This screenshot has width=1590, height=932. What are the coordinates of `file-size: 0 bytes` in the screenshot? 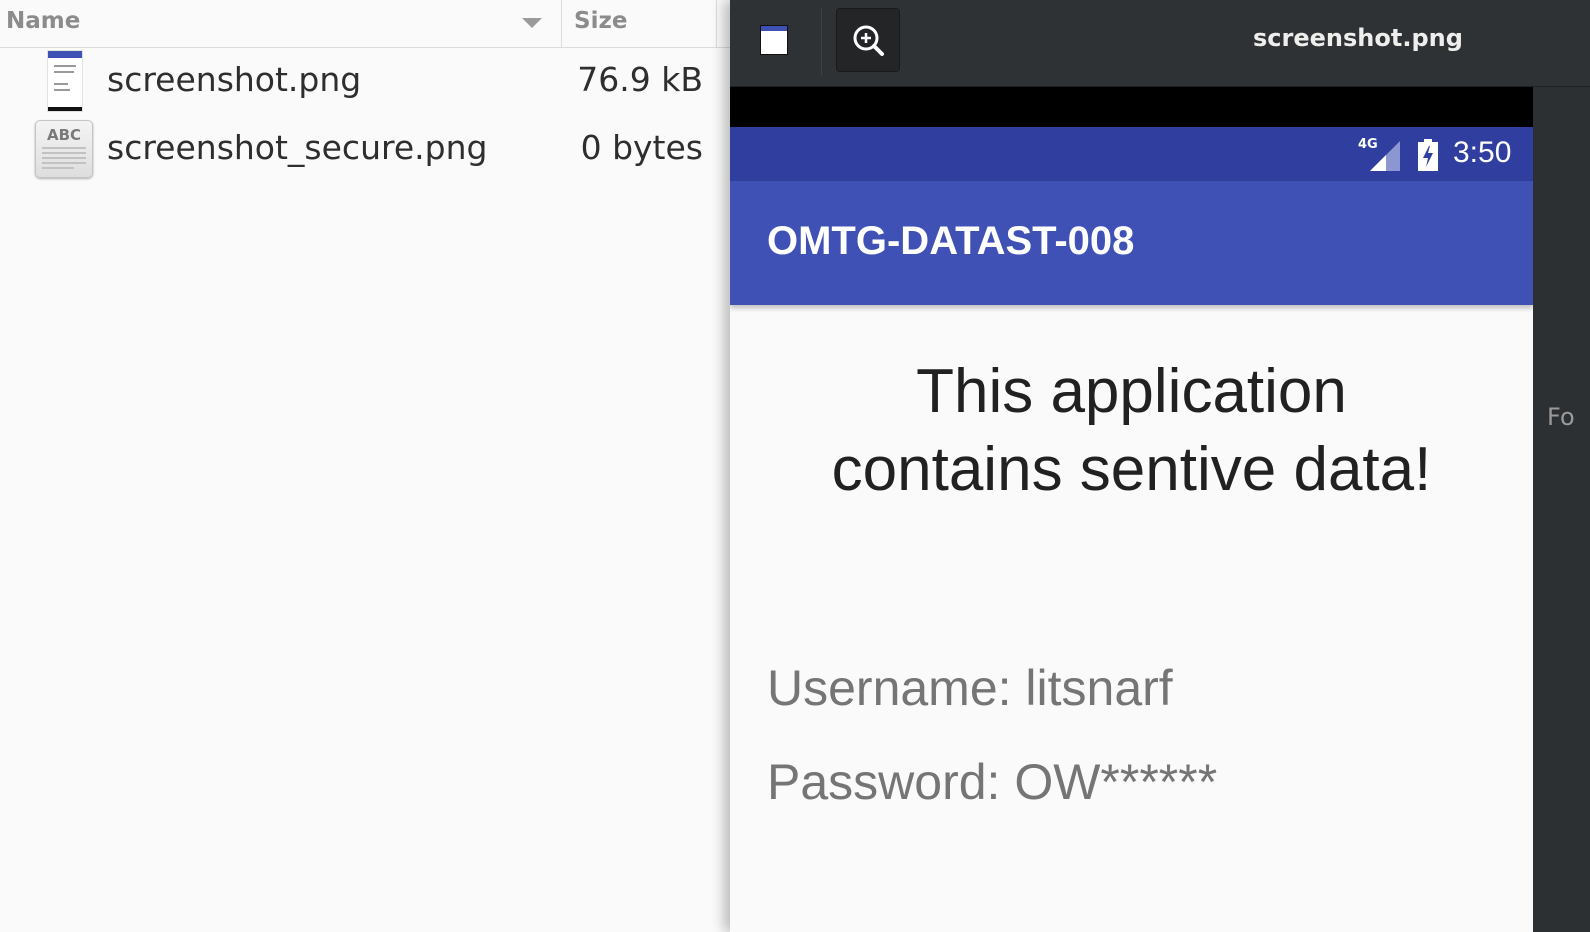 It's located at (641, 147).